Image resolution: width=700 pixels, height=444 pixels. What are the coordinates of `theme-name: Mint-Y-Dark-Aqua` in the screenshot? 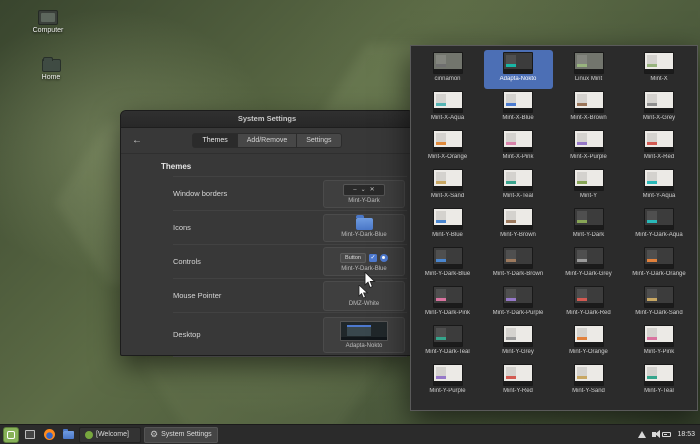 It's located at (659, 235).